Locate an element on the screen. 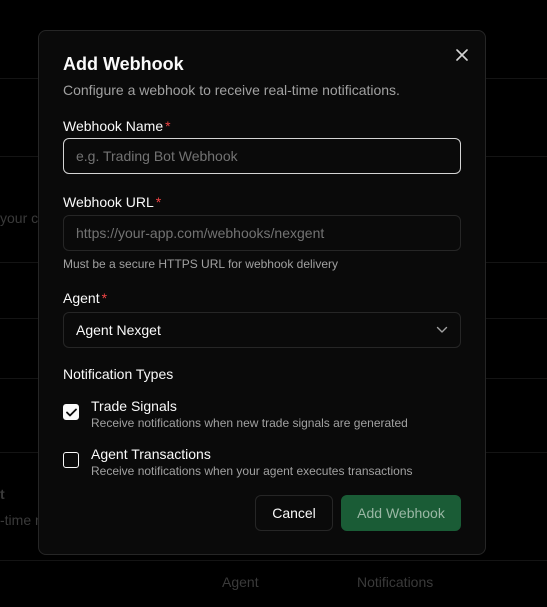 This screenshot has width=547, height=607. webhook-url-label-text: Webhook URL is located at coordinates (108, 202).